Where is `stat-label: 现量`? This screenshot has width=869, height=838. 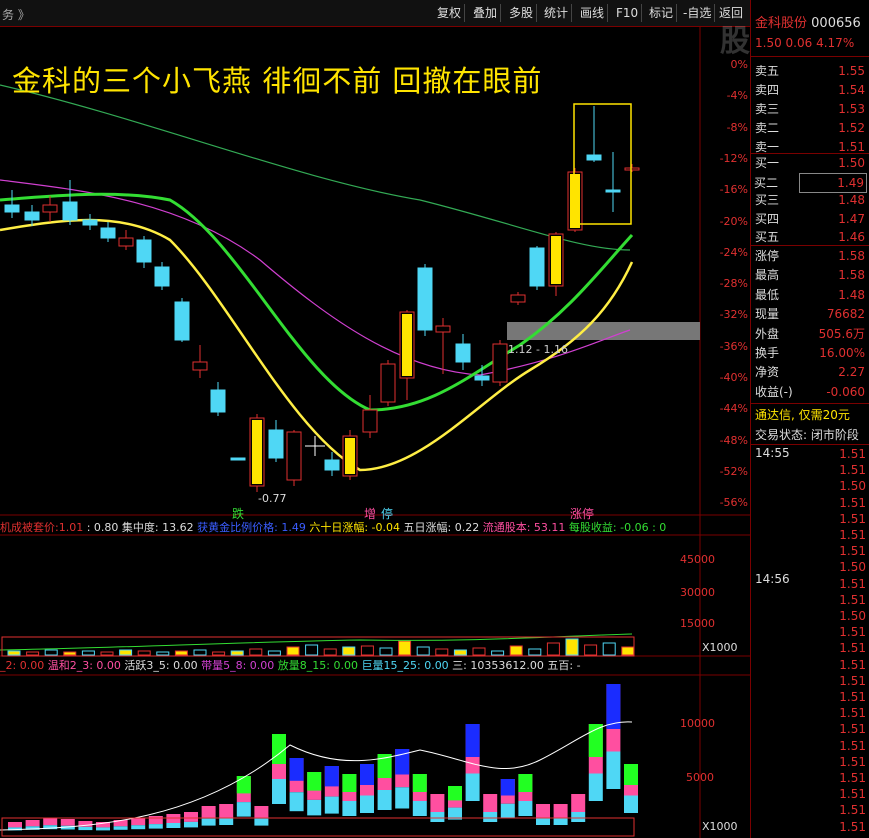 stat-label: 现量 is located at coordinates (767, 314).